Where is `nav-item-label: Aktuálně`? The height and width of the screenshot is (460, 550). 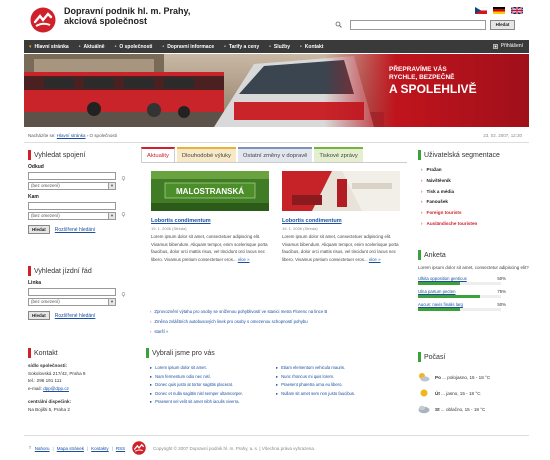
nav-item-label: Aktuálně is located at coordinates (94, 46).